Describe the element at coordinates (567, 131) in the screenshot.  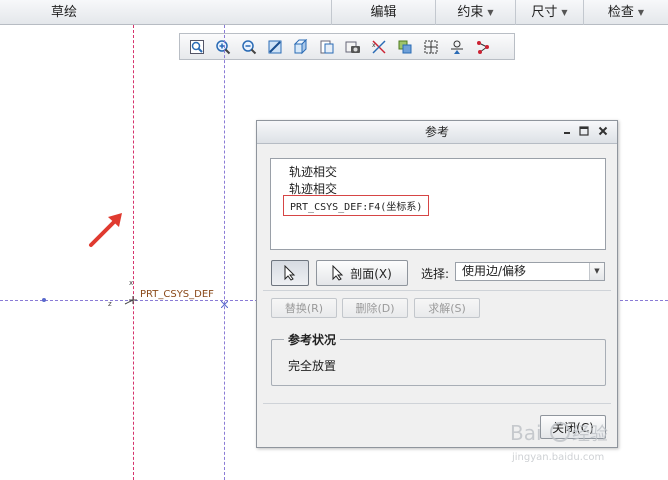
I see `minimize-icon` at that location.